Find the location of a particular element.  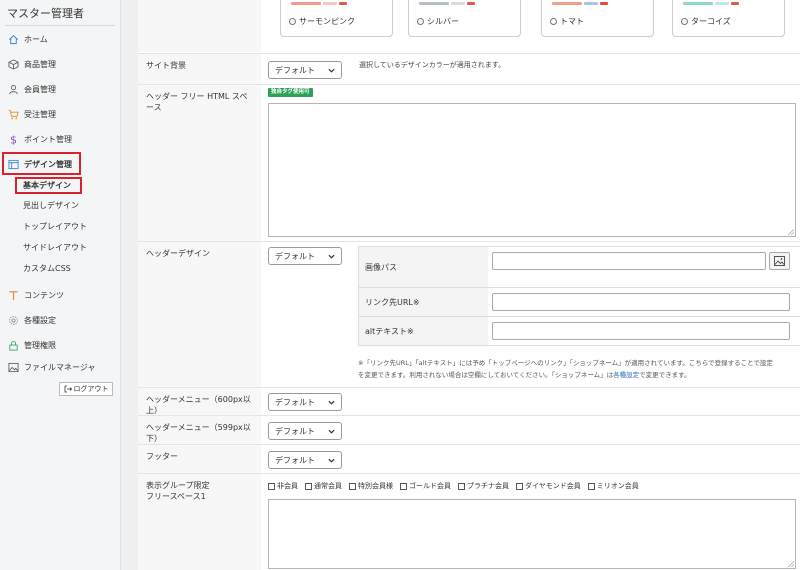

color-card-turquoise: ターコイズ is located at coordinates (728, 18).